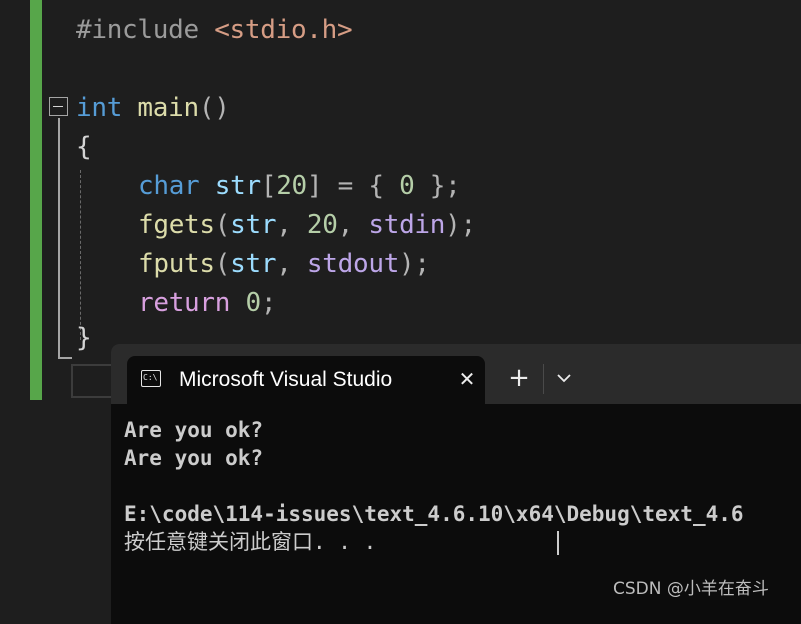  Describe the element at coordinates (407, 225) in the screenshot. I see `global-stdin: stdin` at that location.